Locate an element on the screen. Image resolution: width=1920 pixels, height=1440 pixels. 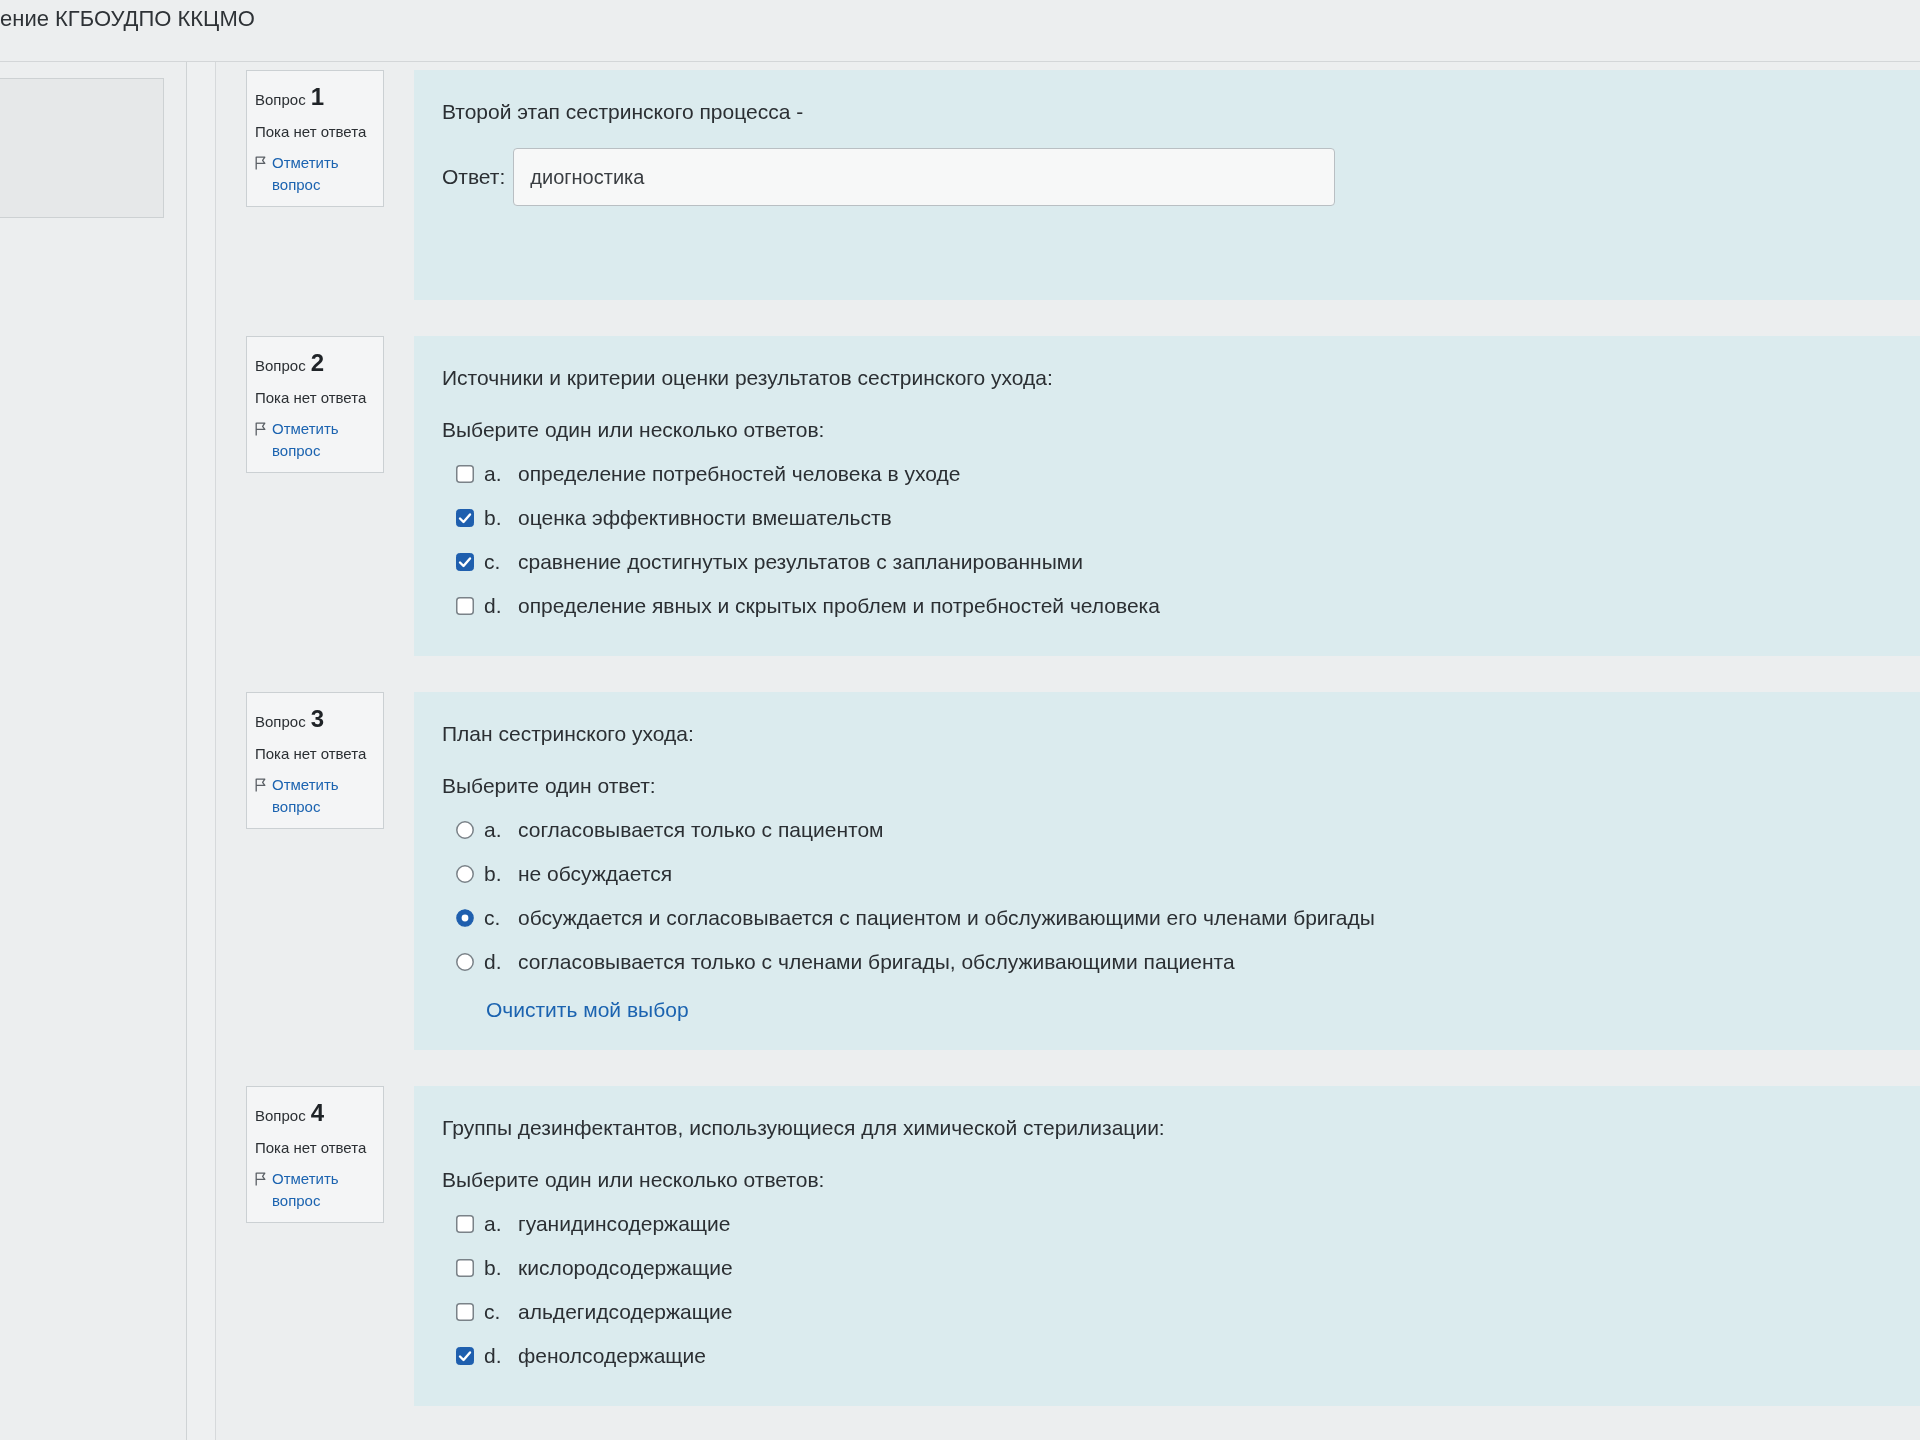
option-text: альдегидсодержащие is located at coordinates (625, 1312).